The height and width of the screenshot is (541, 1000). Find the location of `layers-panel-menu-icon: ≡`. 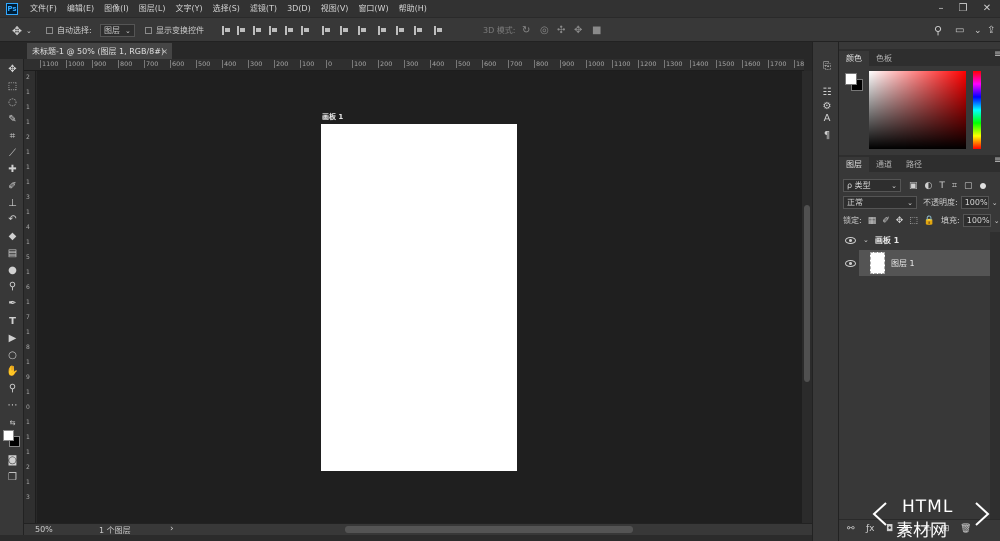

layers-panel-menu-icon: ≡ is located at coordinates (997, 160).